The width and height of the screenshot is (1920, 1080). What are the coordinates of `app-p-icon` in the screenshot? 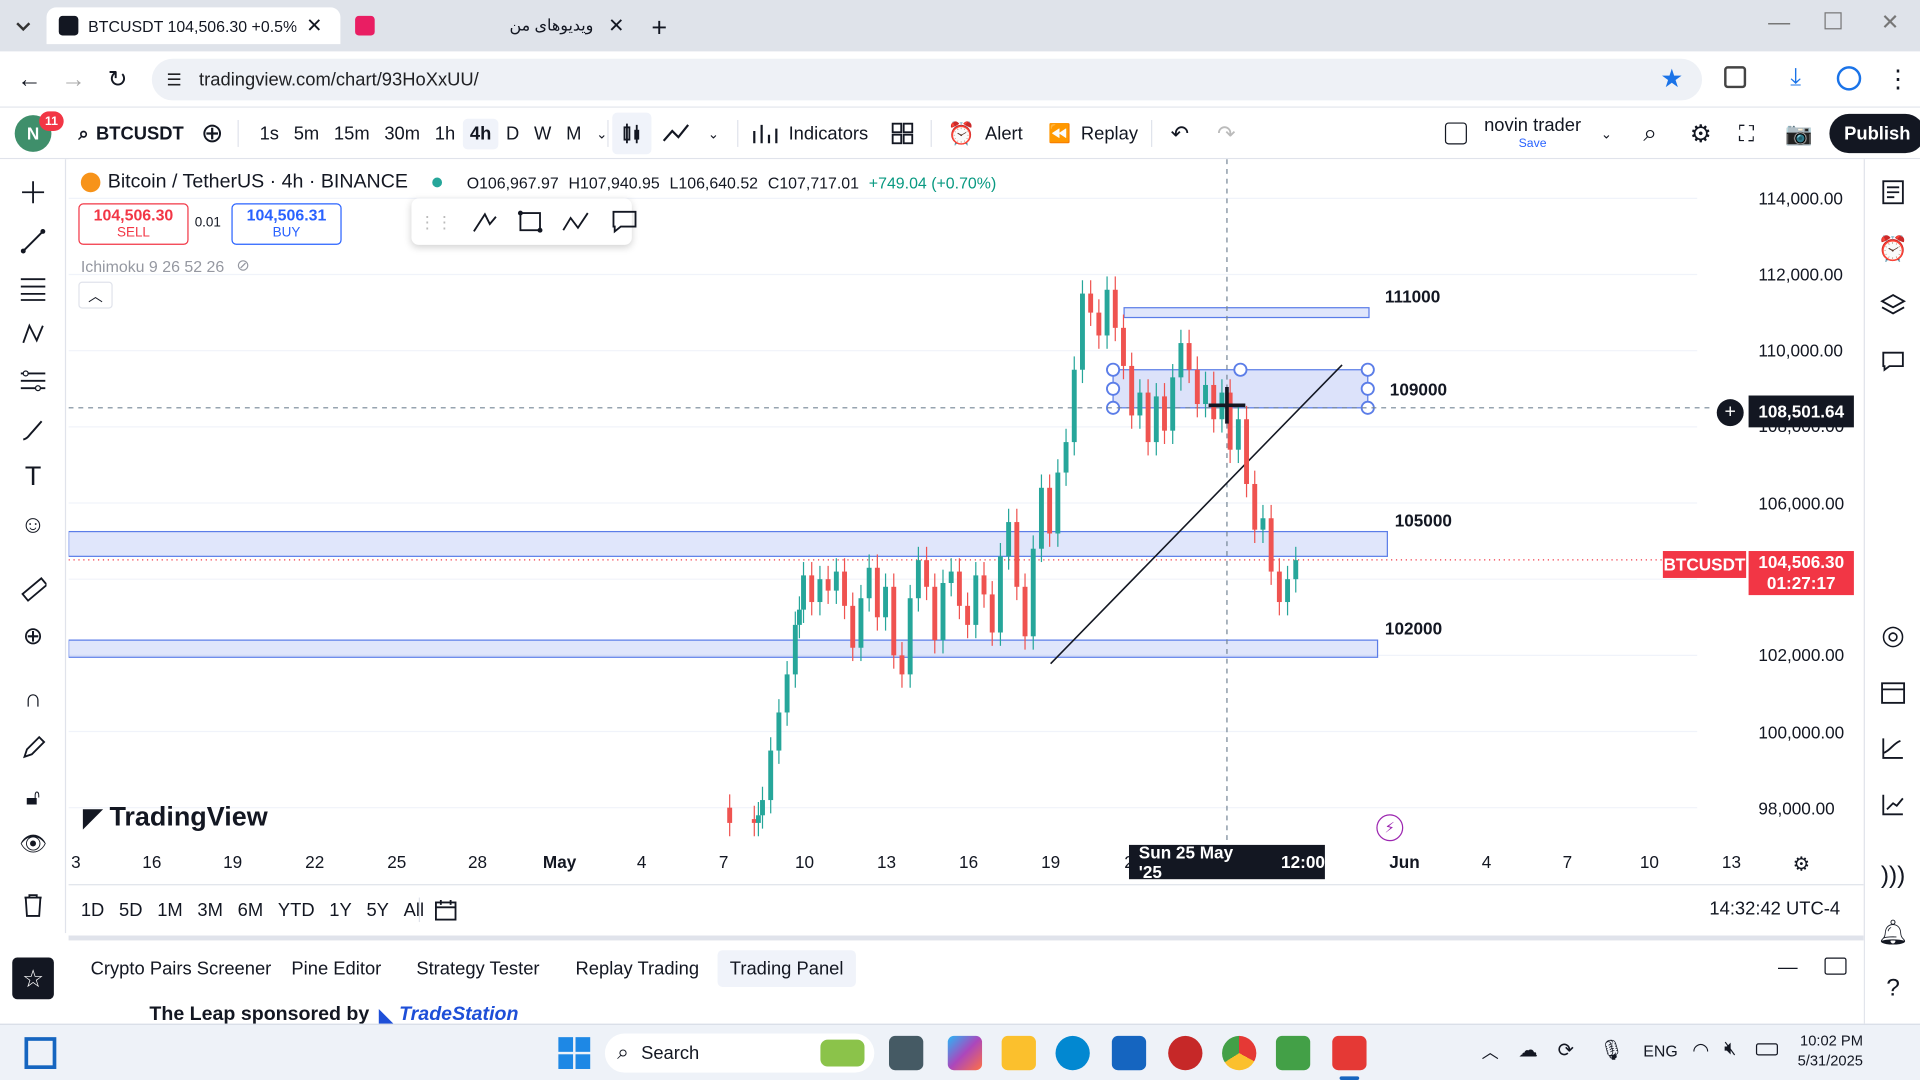 It's located at (1185, 1053).